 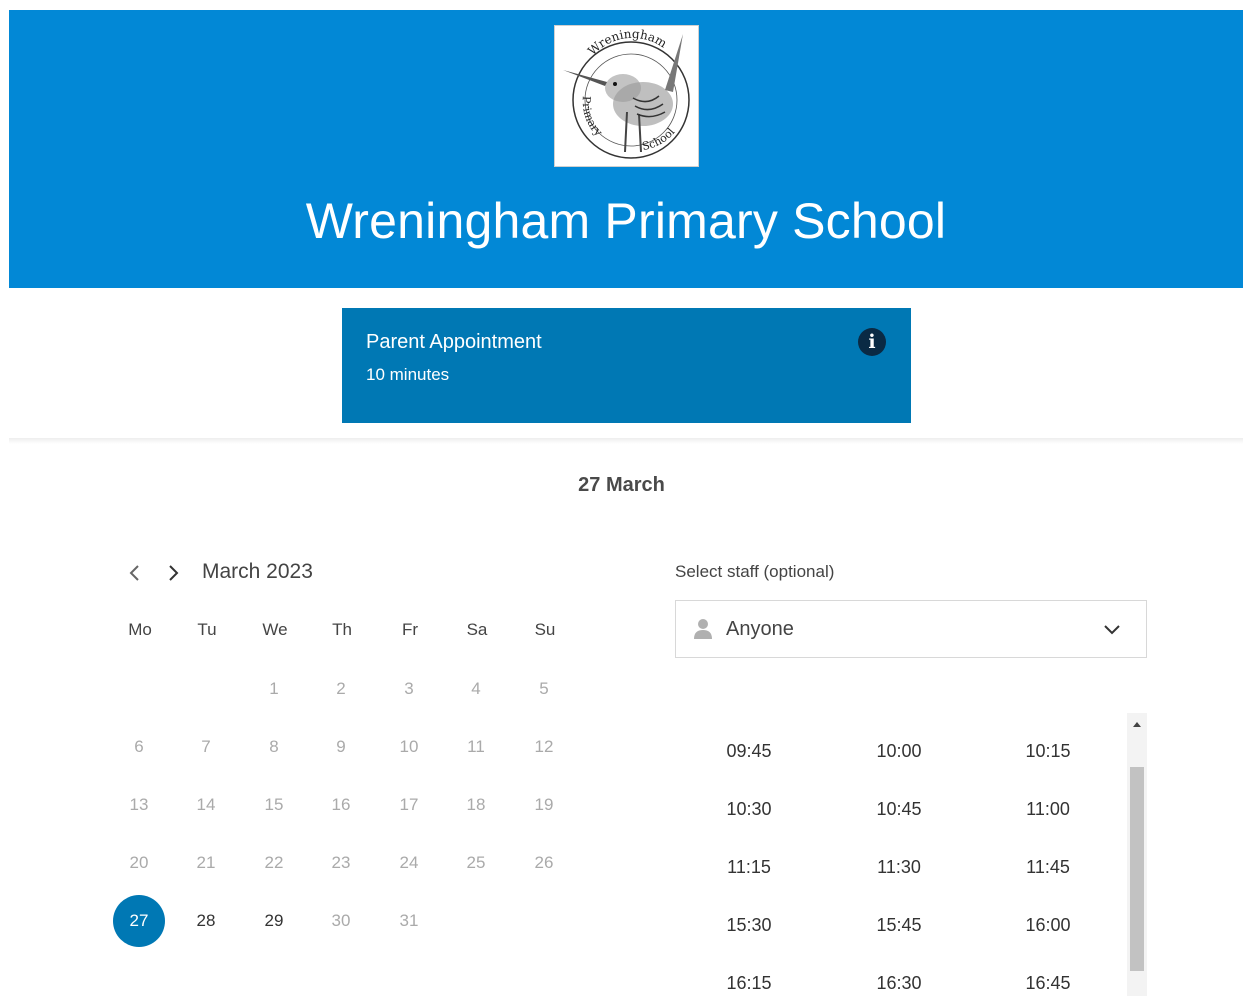 I want to click on calendar-day: 24, so click(x=409, y=862).